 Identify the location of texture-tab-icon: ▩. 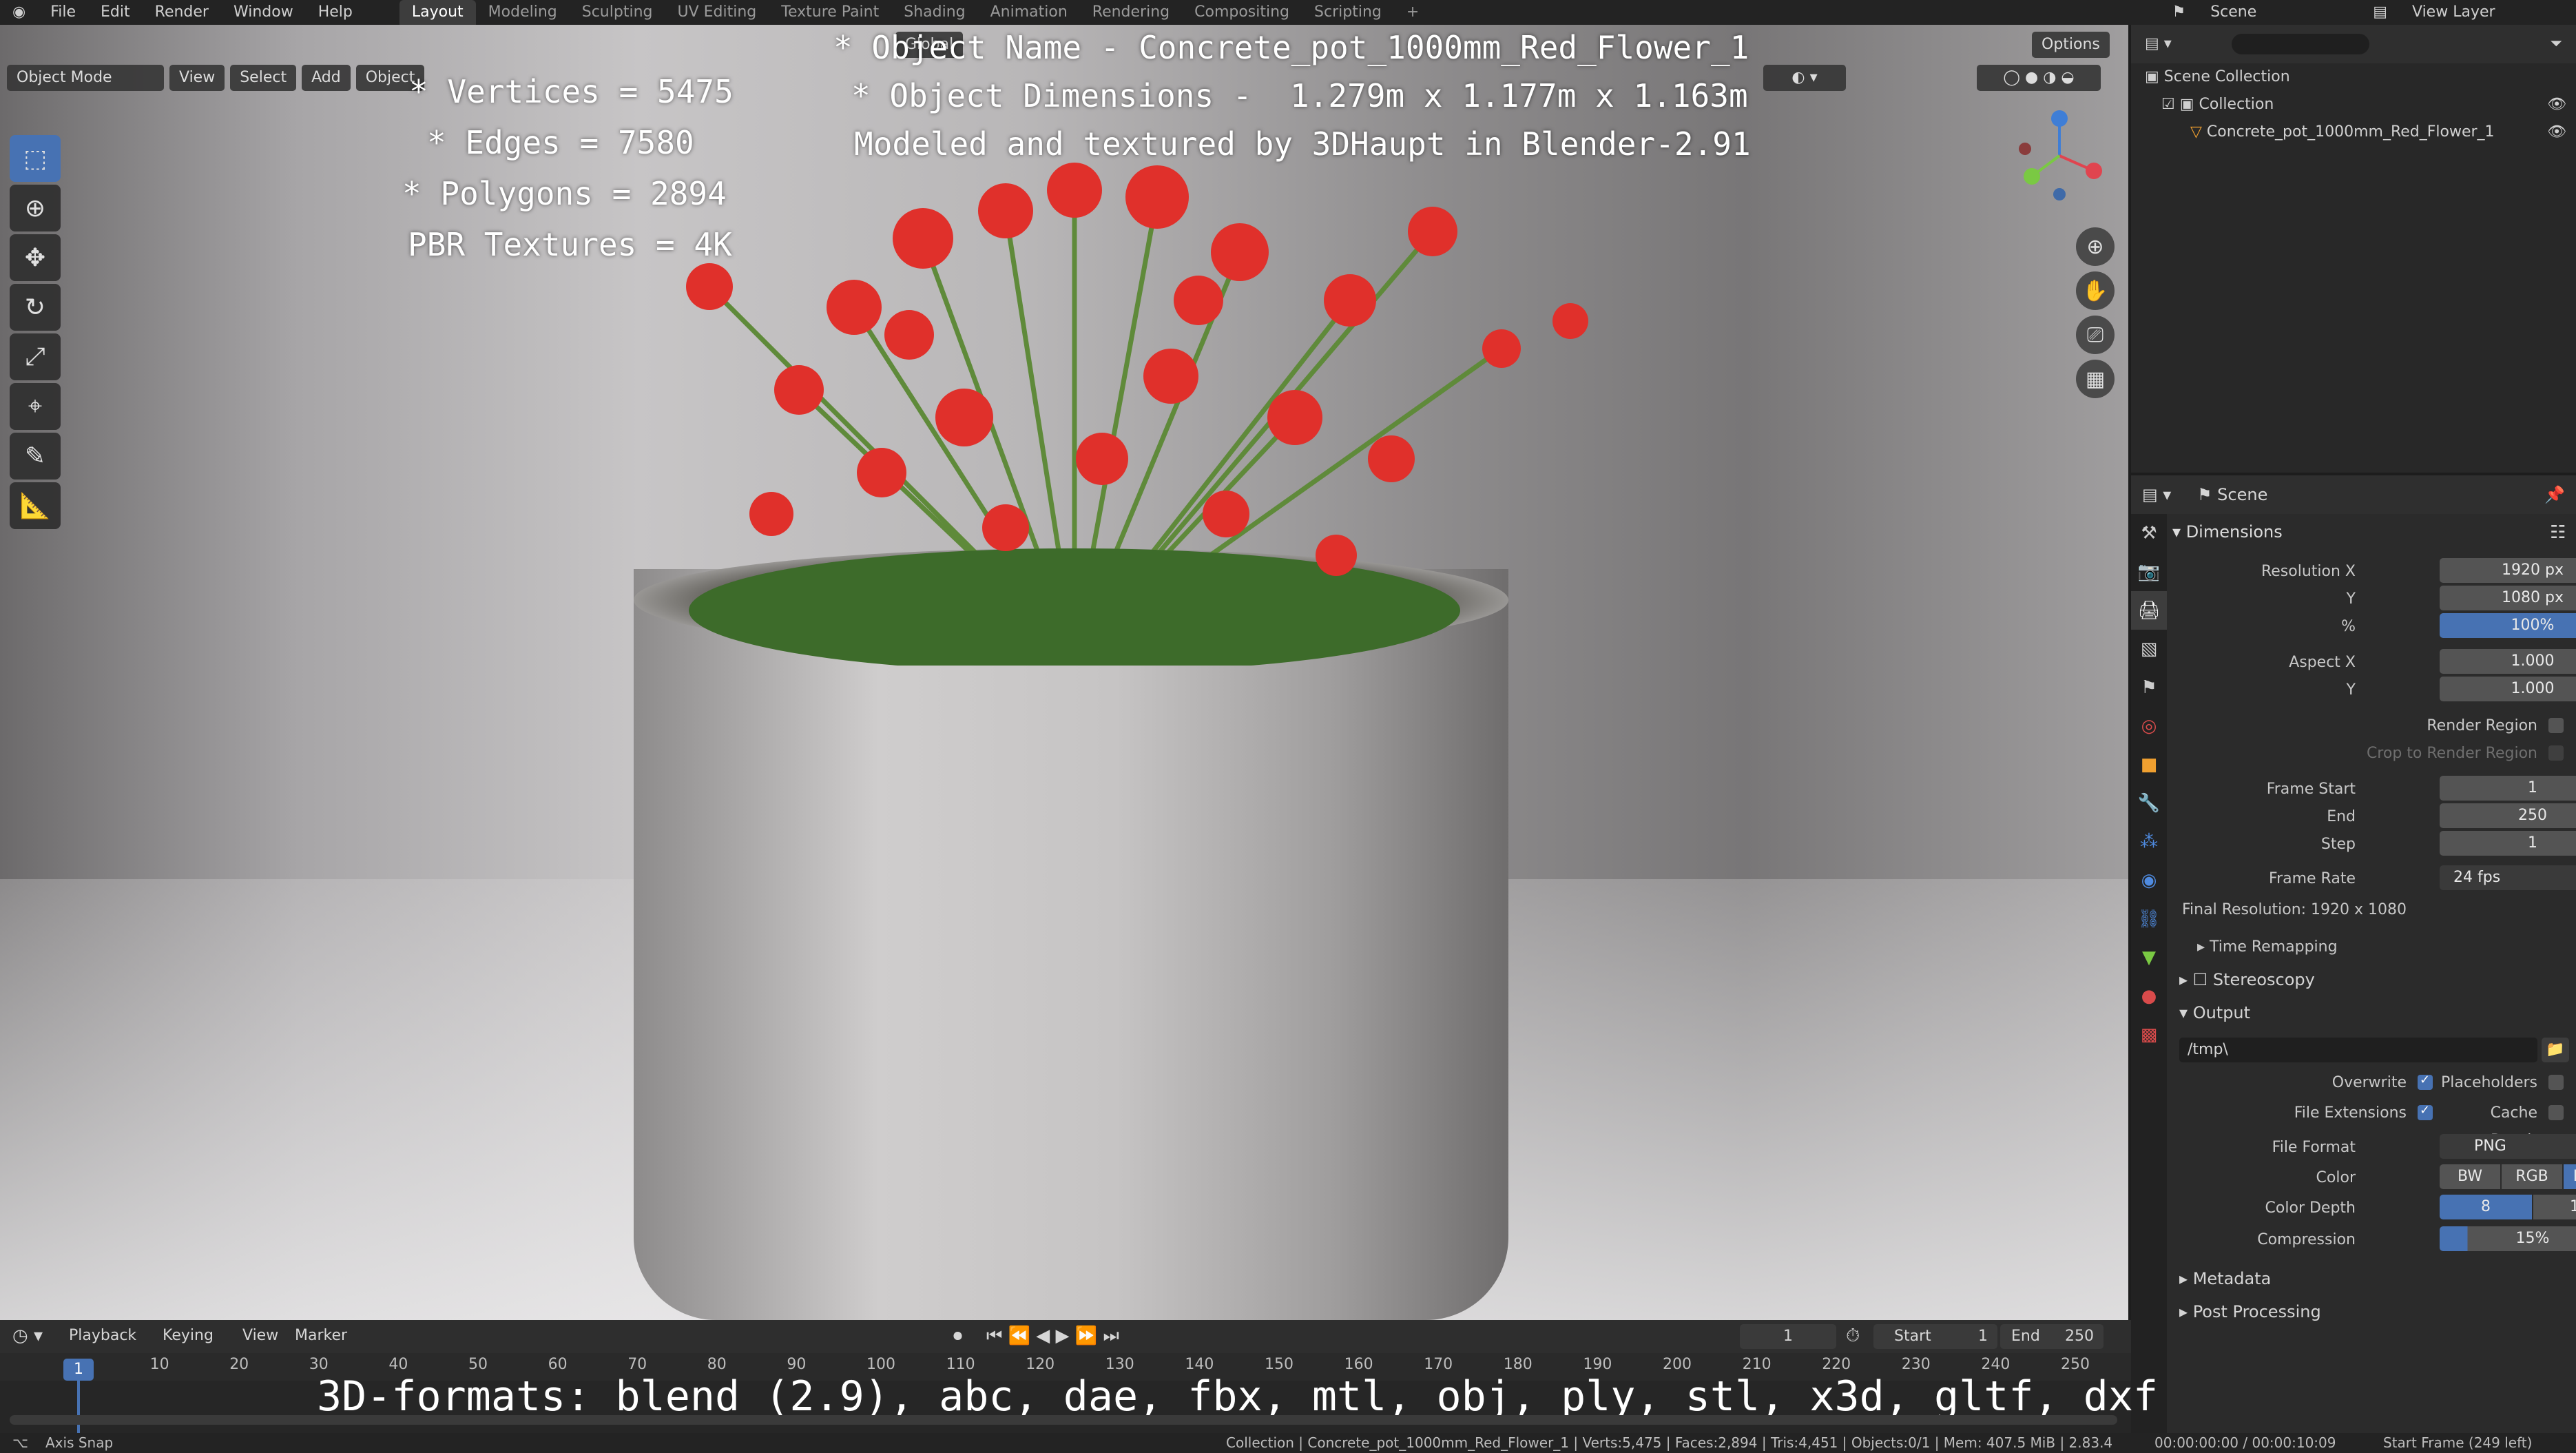
(2149, 1035).